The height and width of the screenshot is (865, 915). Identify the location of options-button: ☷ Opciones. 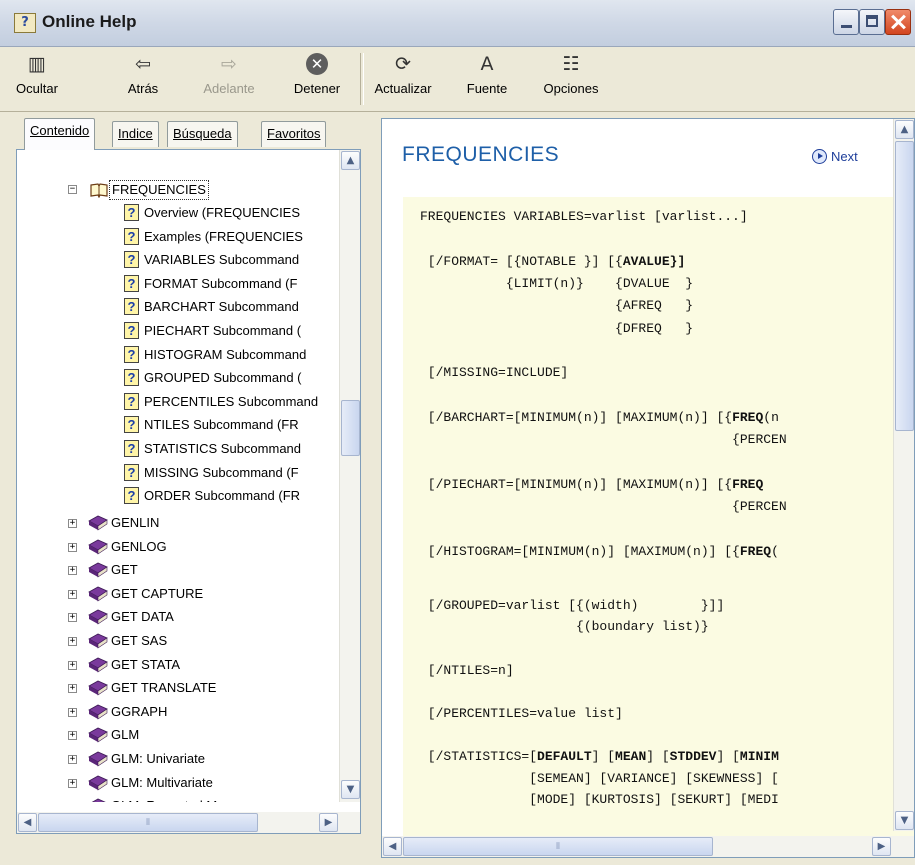
(571, 74).